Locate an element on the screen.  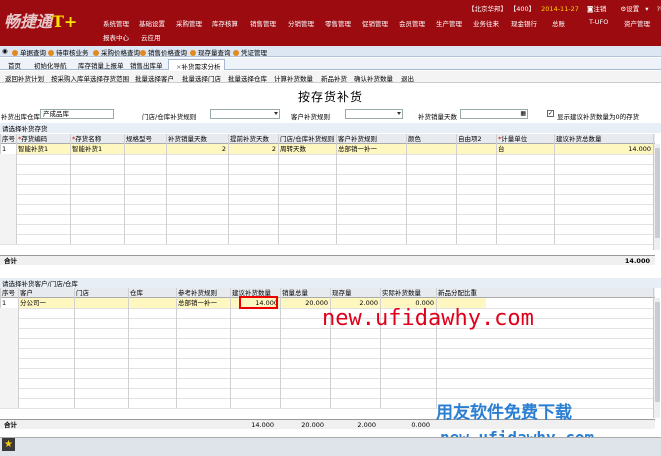
column-header: 颜色 is located at coordinates (431, 139).